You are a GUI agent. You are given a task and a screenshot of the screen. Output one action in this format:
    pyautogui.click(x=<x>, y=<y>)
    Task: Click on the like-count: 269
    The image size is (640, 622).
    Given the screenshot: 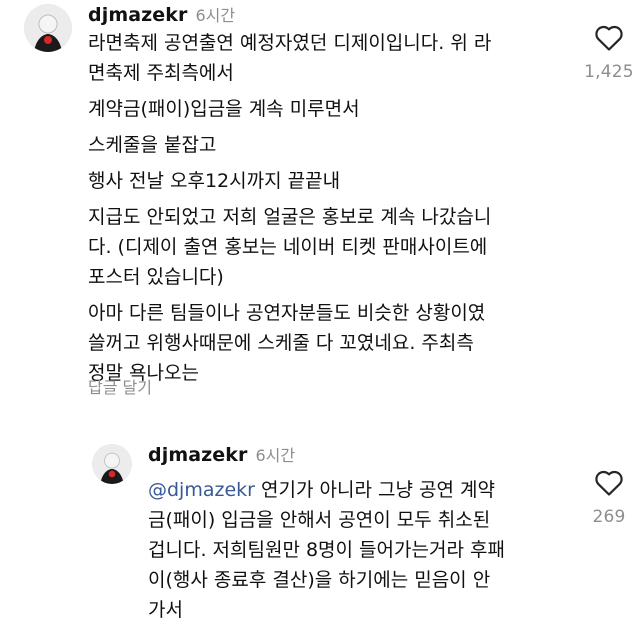 What is the action you would take?
    pyautogui.click(x=609, y=517)
    